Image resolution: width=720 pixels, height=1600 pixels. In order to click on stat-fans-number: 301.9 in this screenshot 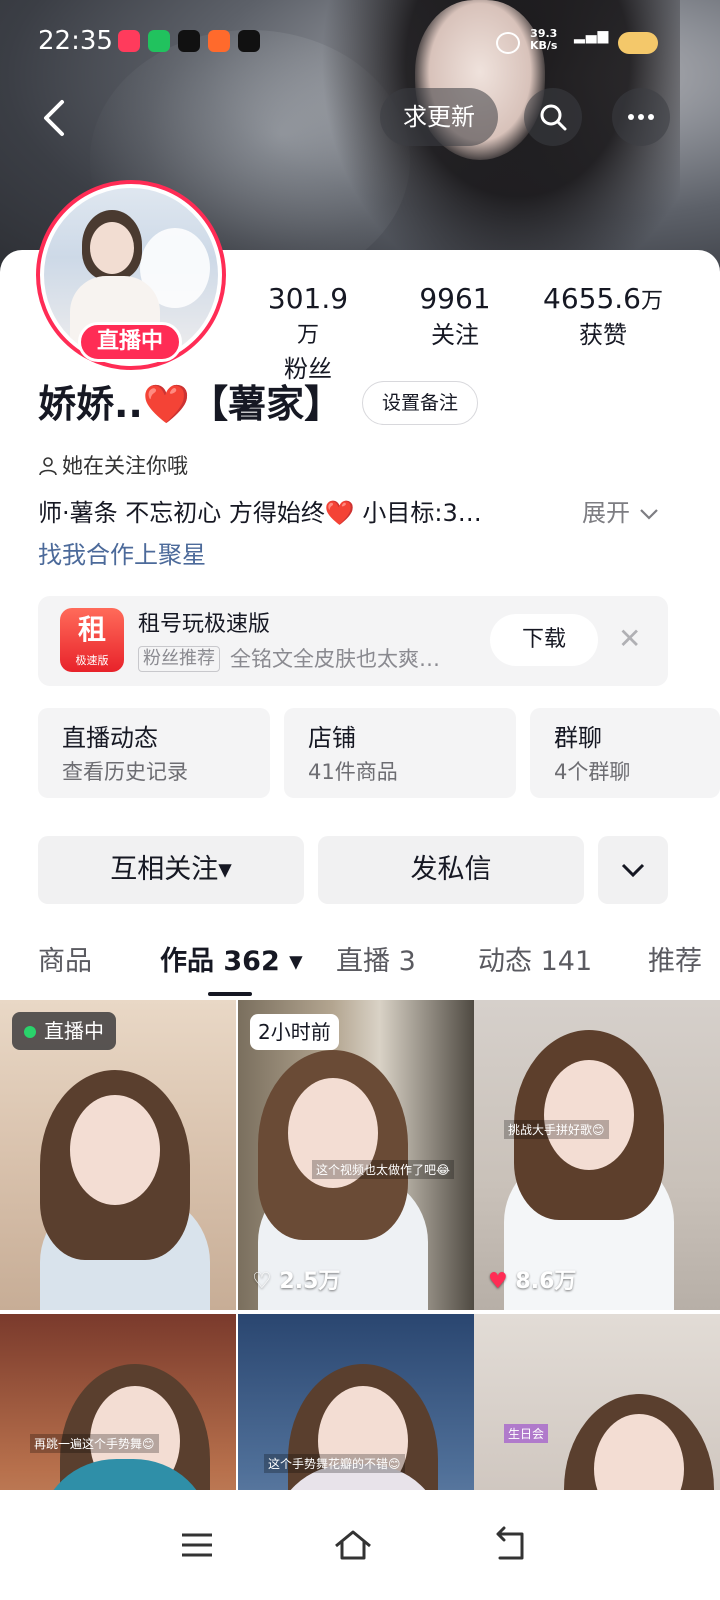, I will do `click(308, 298)`.